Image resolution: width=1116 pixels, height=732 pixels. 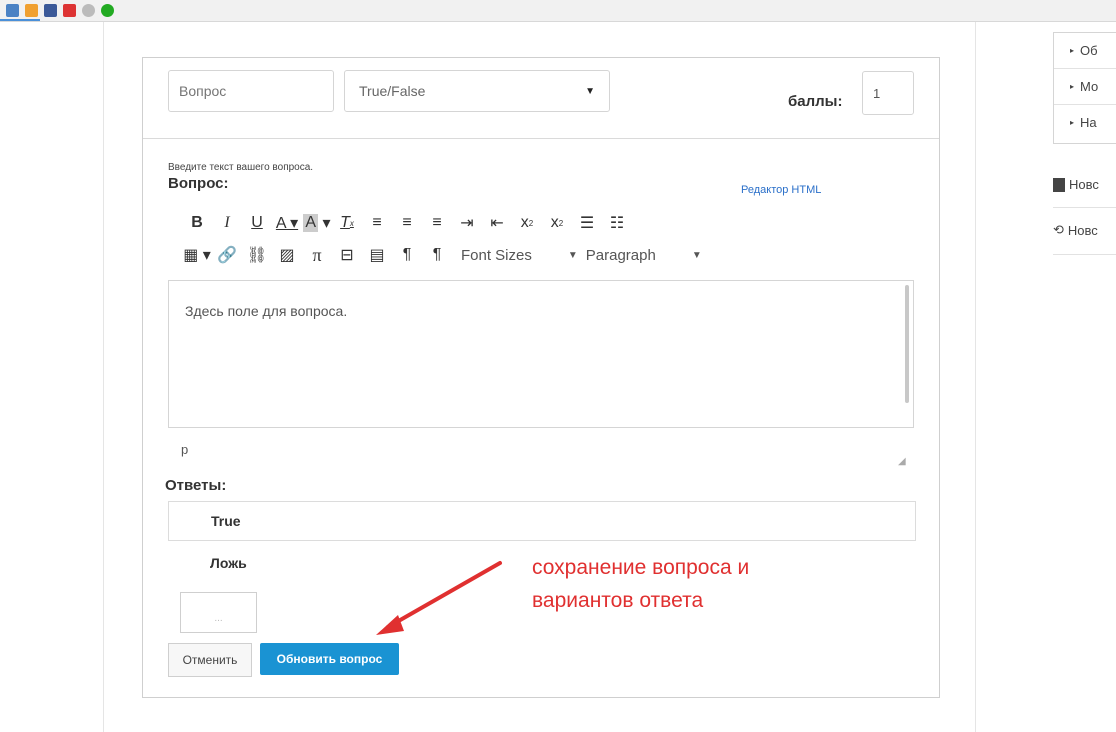 I want to click on sidebar-item: ▸ Мо, so click(x=1085, y=87).